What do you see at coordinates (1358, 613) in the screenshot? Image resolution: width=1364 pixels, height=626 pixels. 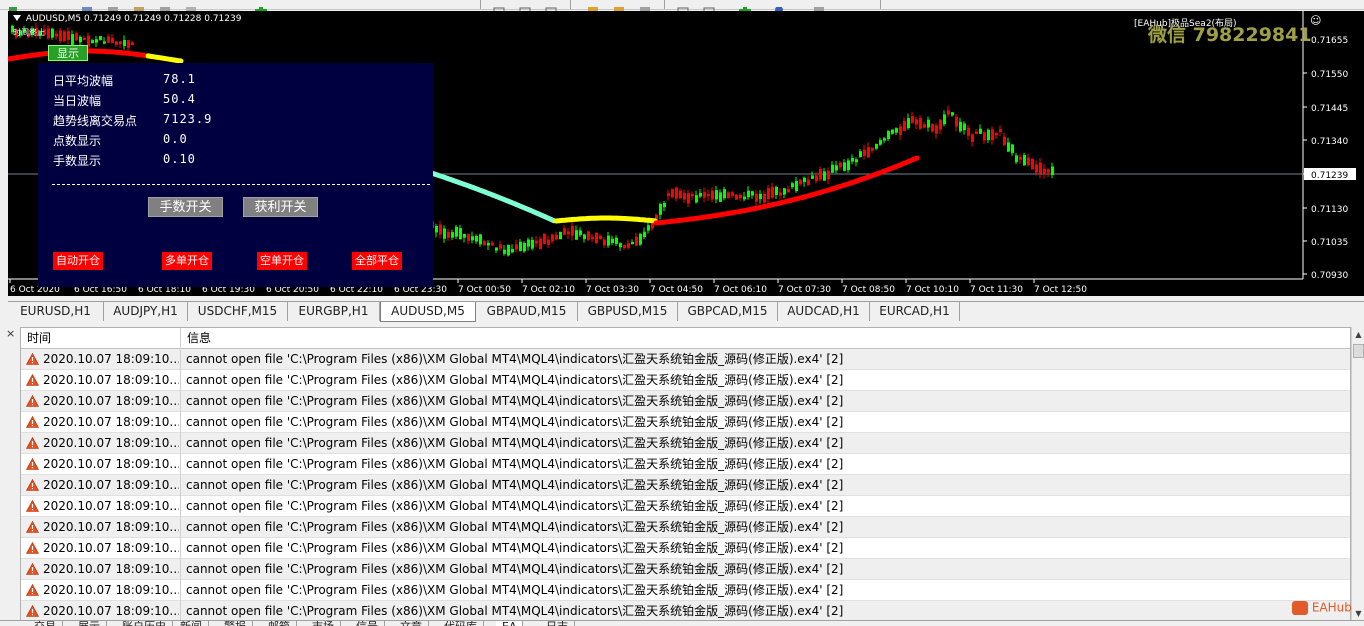 I see `scroll-down-icon: ▼` at bounding box center [1358, 613].